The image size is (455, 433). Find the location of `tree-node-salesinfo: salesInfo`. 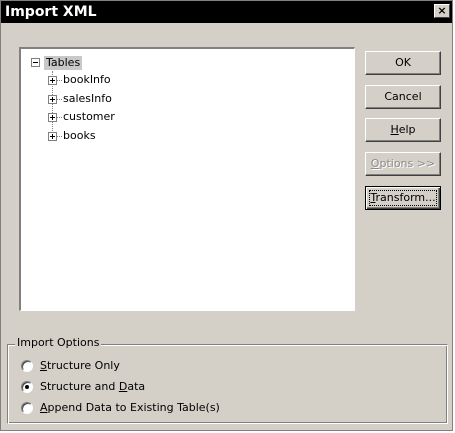

tree-node-salesinfo: salesInfo is located at coordinates (80, 99).